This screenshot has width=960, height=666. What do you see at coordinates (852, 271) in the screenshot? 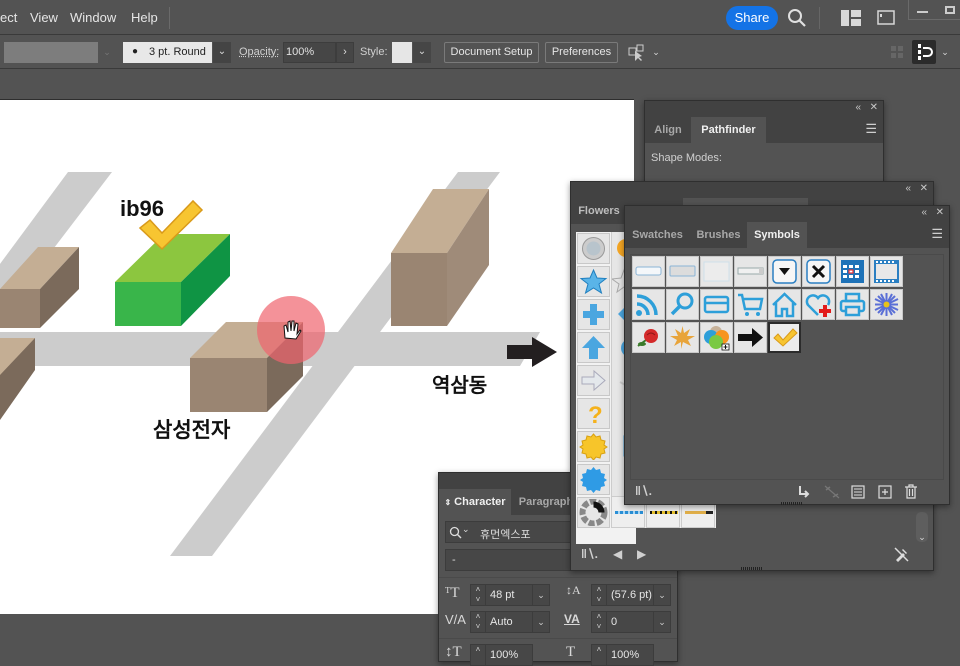
I see `symbol-calendar` at bounding box center [852, 271].